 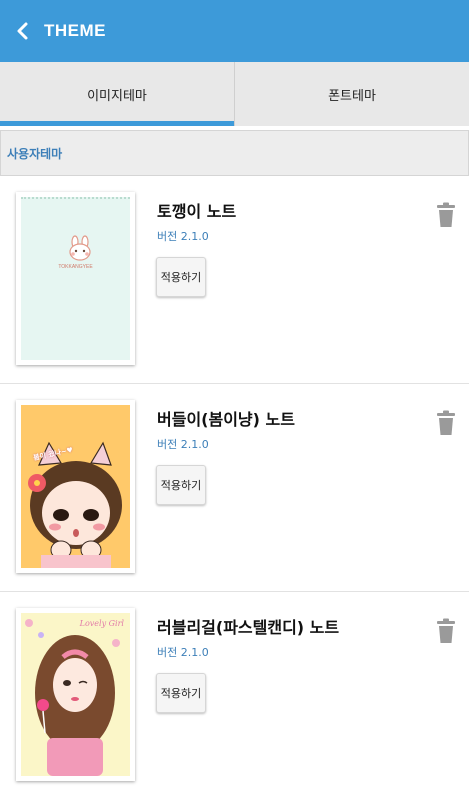 I want to click on theme-name: 토깽이 노트, so click(x=197, y=211).